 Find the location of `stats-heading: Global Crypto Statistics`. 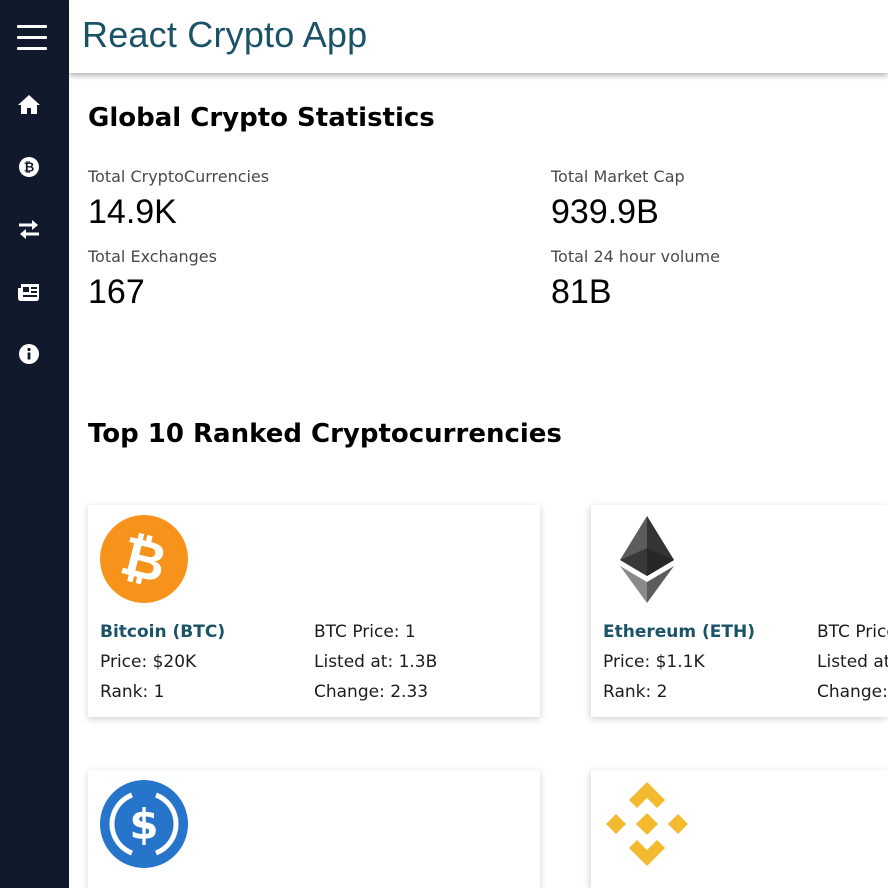

stats-heading: Global Crypto Statistics is located at coordinates (261, 118).